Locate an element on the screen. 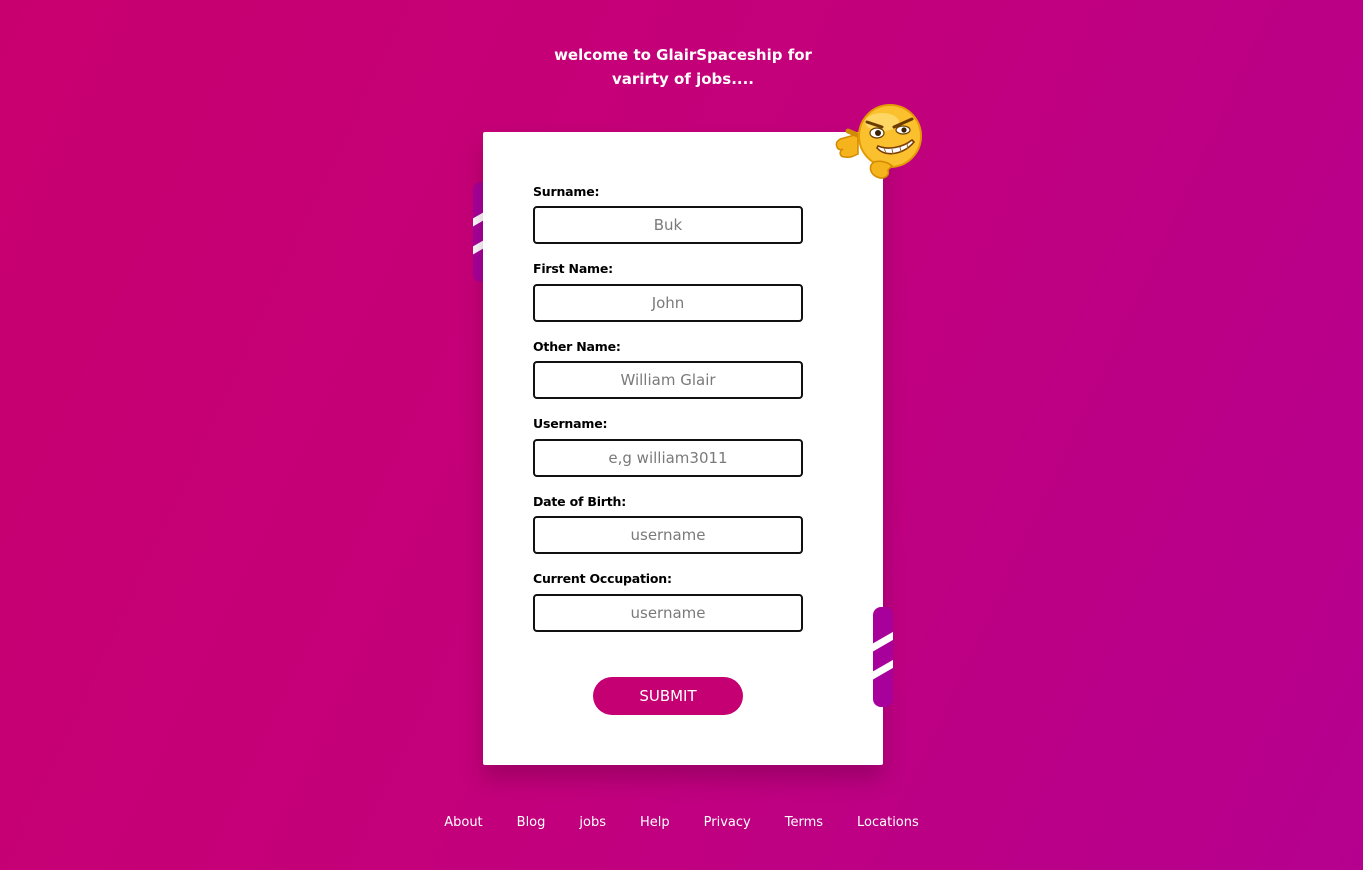  other-name-label: Other Name: is located at coordinates (577, 346).